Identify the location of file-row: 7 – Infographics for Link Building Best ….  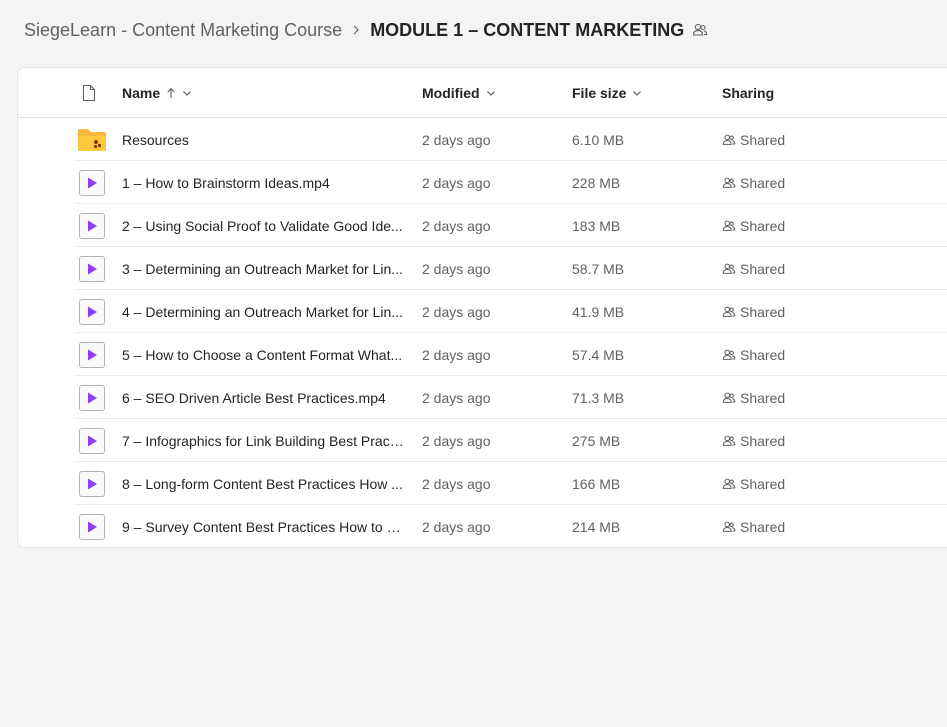
(482, 440).